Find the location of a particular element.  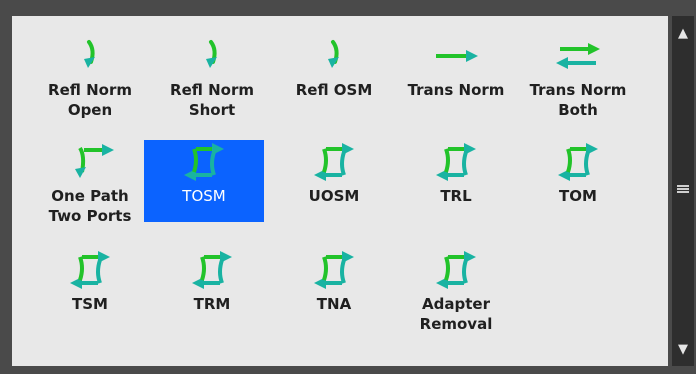

cal-item-tom: TOM is located at coordinates (578, 181).